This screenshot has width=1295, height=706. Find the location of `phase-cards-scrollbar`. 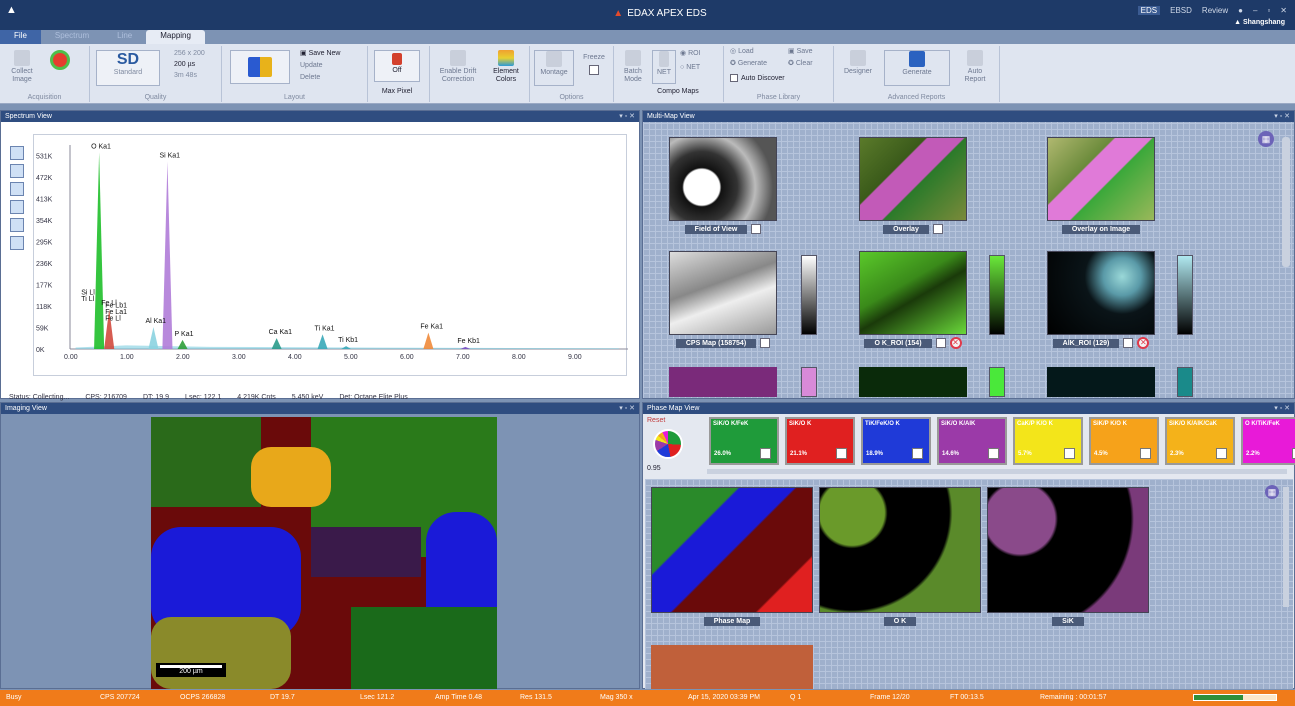

phase-cards-scrollbar is located at coordinates (997, 471).